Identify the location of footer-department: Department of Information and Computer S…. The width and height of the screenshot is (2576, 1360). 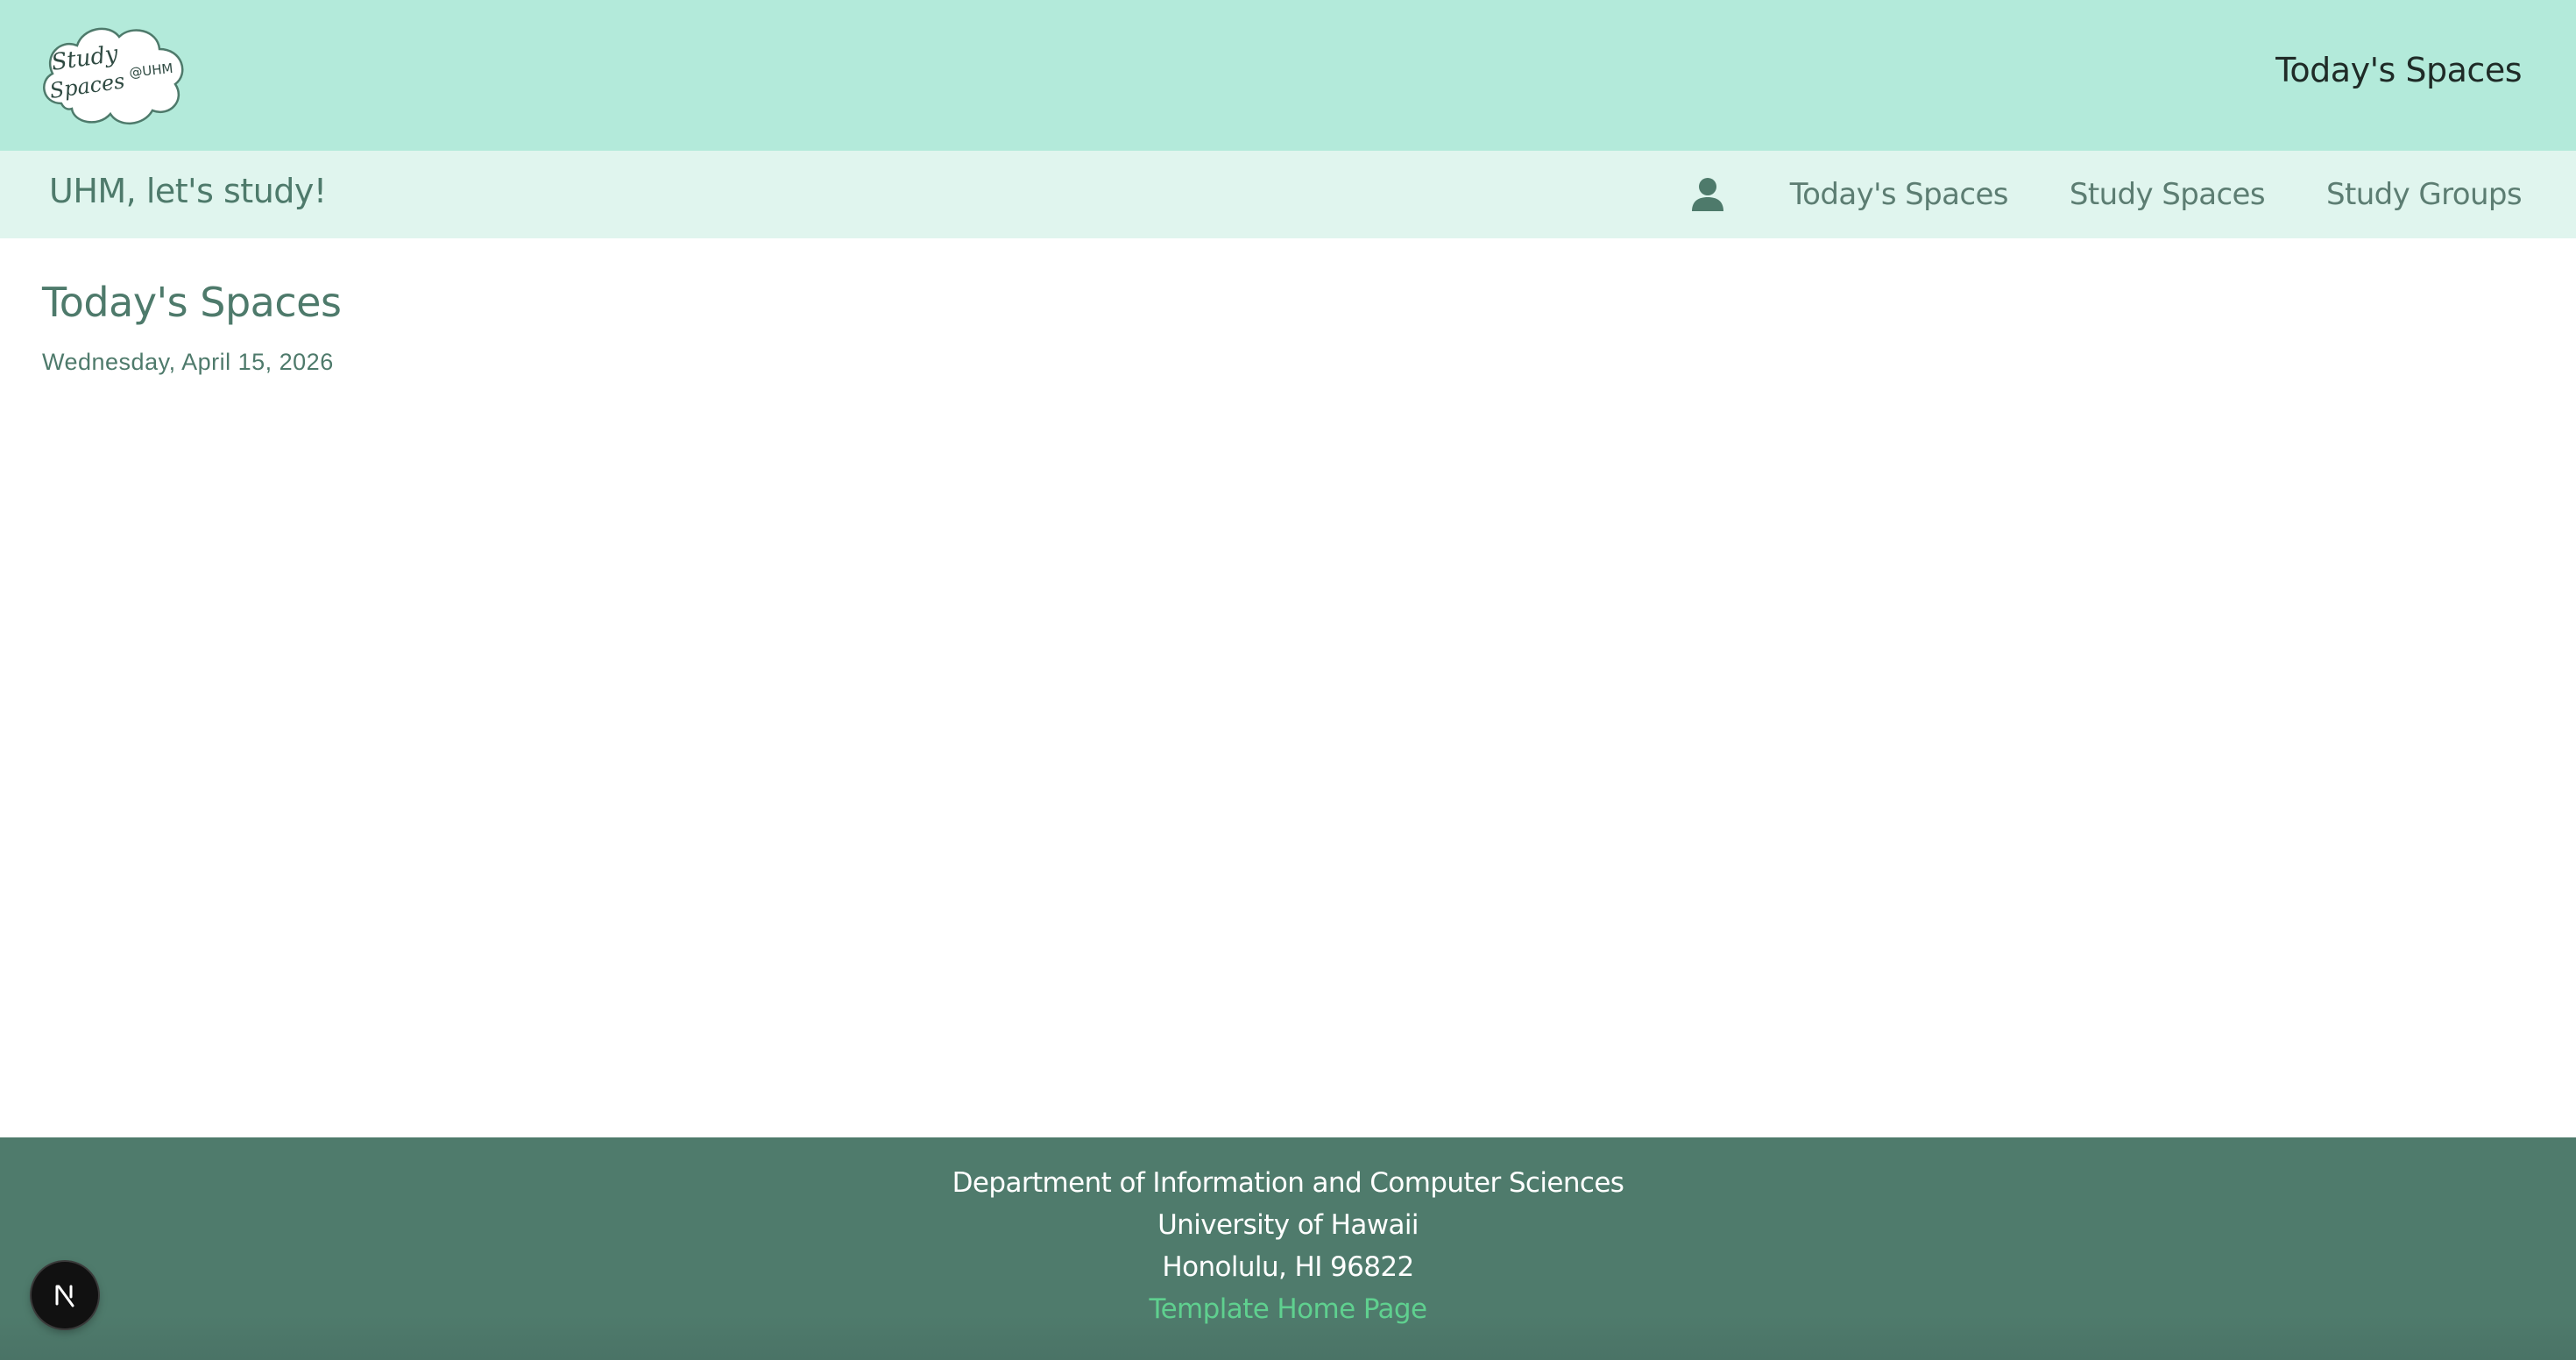
(1288, 1183).